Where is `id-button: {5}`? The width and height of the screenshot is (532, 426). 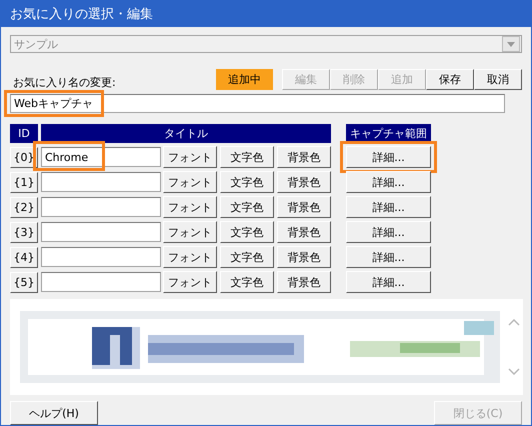 id-button: {5} is located at coordinates (24, 282).